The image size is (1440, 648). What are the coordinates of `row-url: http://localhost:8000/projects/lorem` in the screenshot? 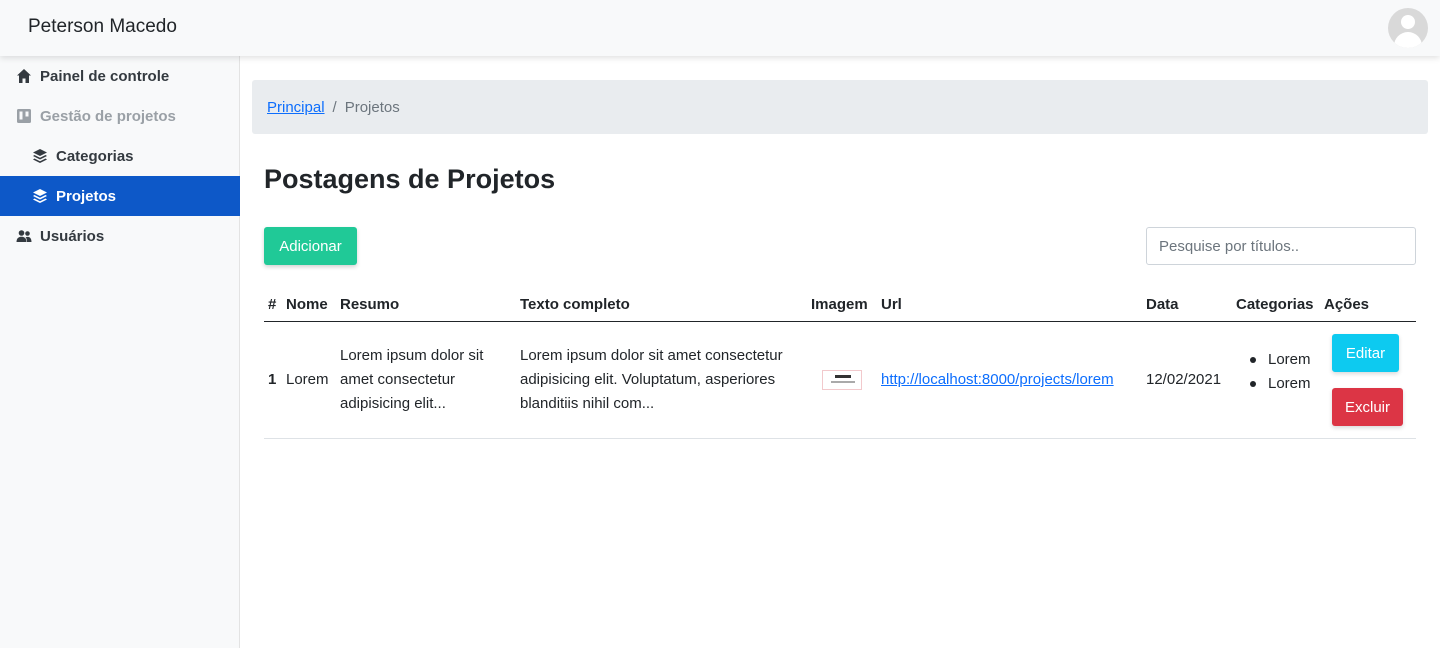 It's located at (997, 380).